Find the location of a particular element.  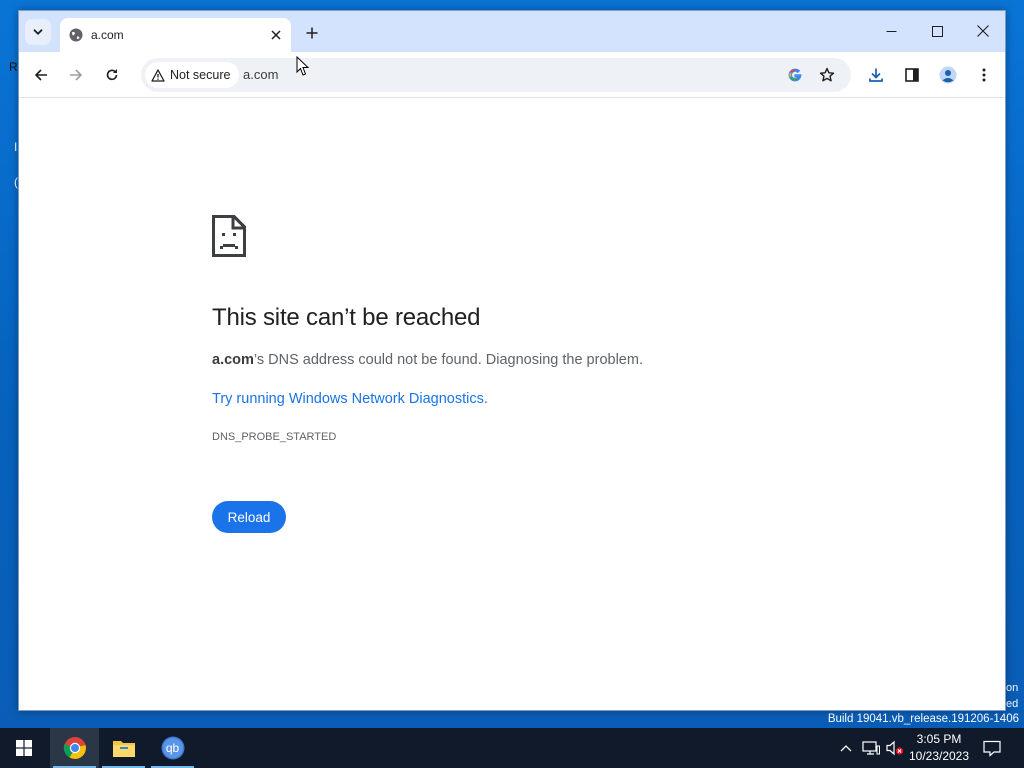

build-watermark: Build 19041.vb_release.191206-1406 is located at coordinates (923, 719).